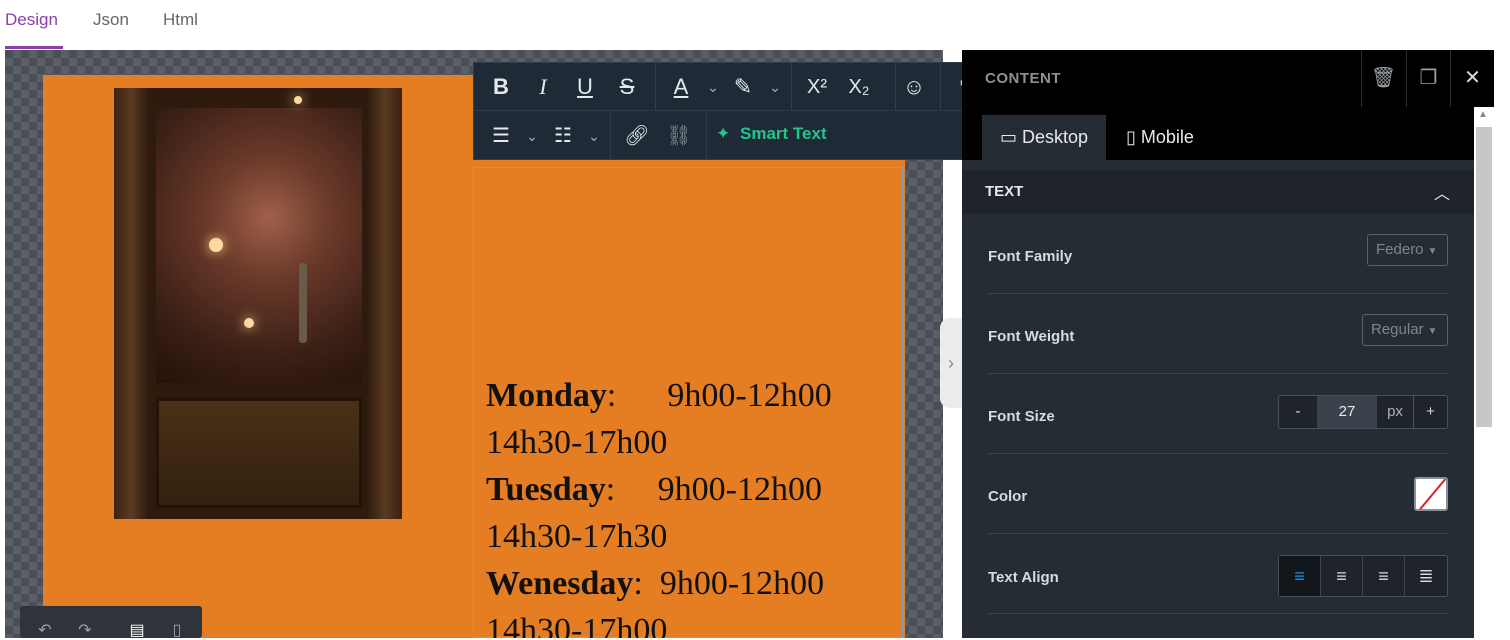  I want to click on text-align-row: Text Align ≡ ≡ ≡ ≣, so click(1218, 574).